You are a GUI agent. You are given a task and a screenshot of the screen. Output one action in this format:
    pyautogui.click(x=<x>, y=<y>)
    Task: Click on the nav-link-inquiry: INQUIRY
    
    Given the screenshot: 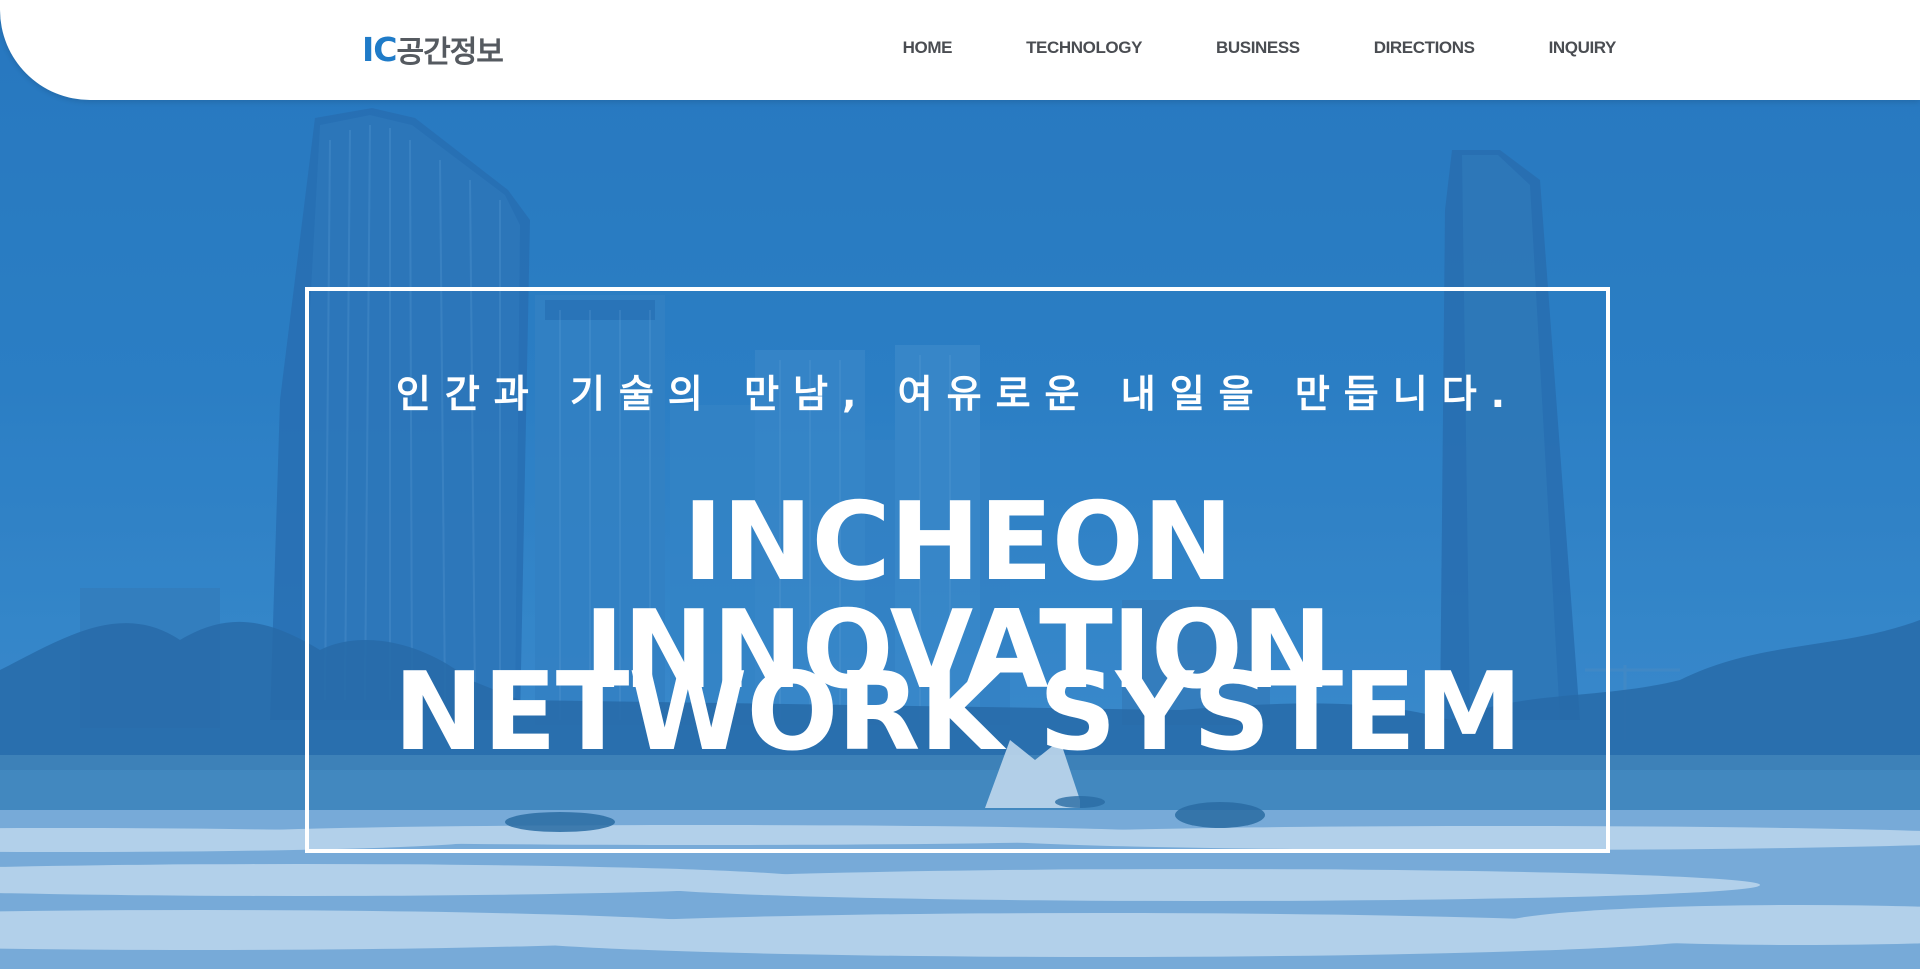 What is the action you would take?
    pyautogui.click(x=1583, y=48)
    